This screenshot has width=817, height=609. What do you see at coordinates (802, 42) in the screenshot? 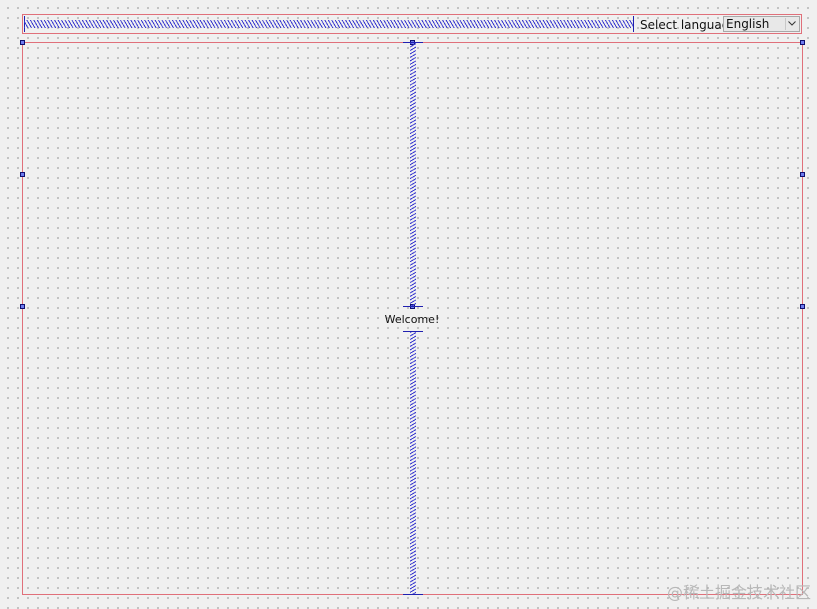
I see `resize-handle-top-right` at bounding box center [802, 42].